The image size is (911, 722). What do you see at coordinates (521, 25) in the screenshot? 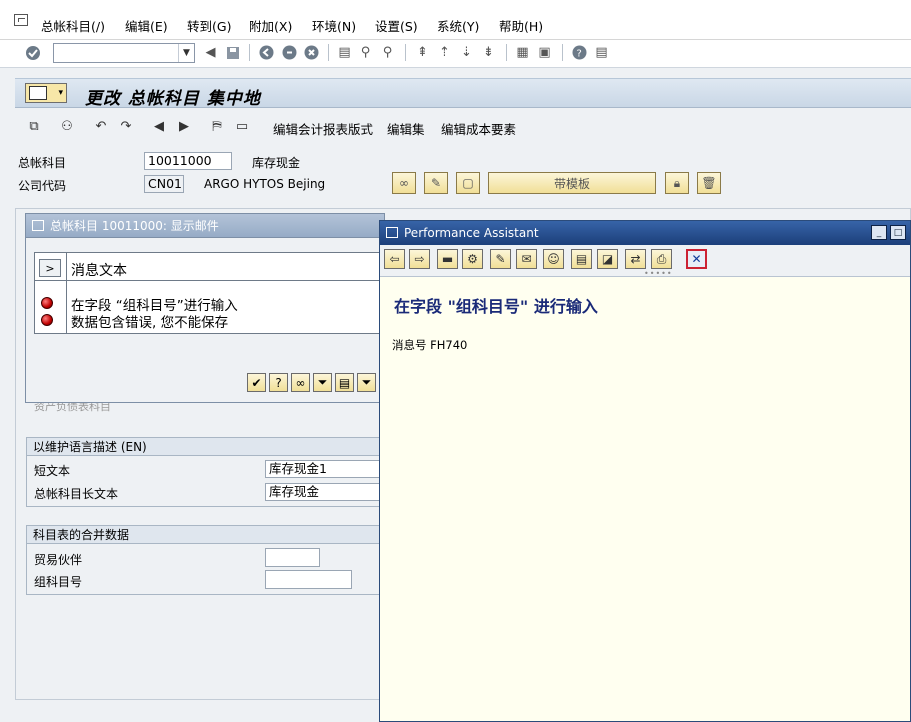
I see `menu-help: 帮助(H)` at bounding box center [521, 25].